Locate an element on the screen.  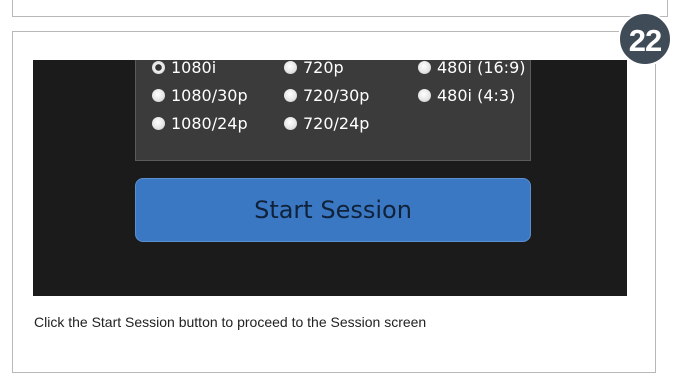
format-option-label: 1080/30p is located at coordinates (209, 95).